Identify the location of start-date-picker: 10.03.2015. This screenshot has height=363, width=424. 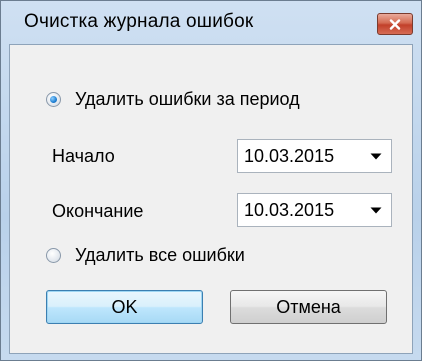
(314, 156).